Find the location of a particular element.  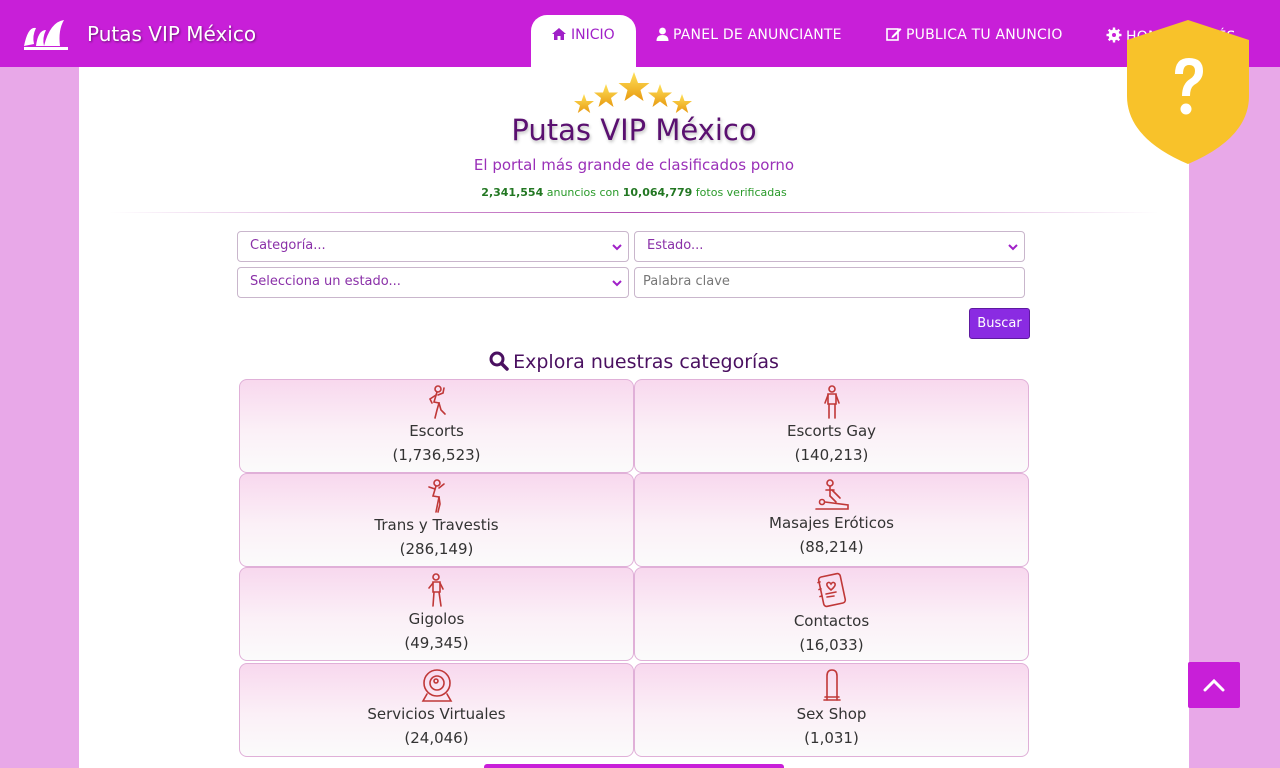

category-count: (1,736,523) is located at coordinates (436, 455).